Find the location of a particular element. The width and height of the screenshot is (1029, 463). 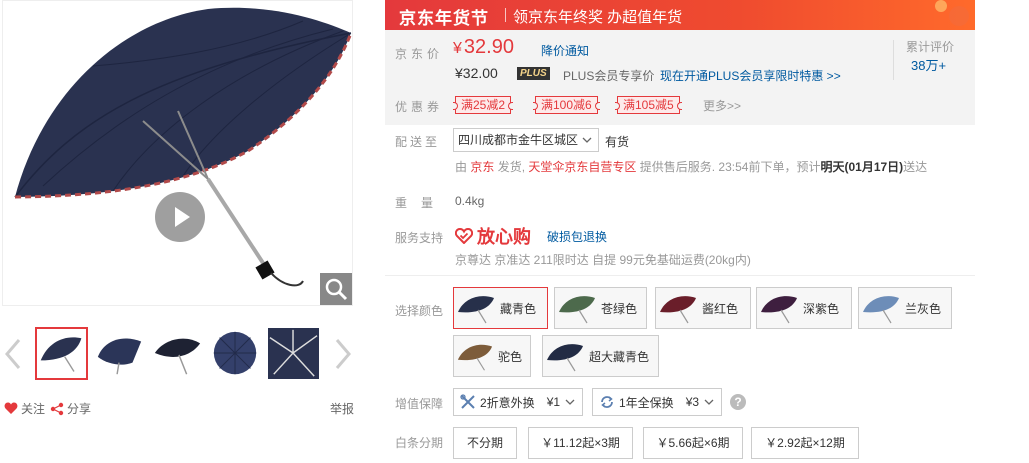

color-option-label: 苍绿色 is located at coordinates (619, 308).